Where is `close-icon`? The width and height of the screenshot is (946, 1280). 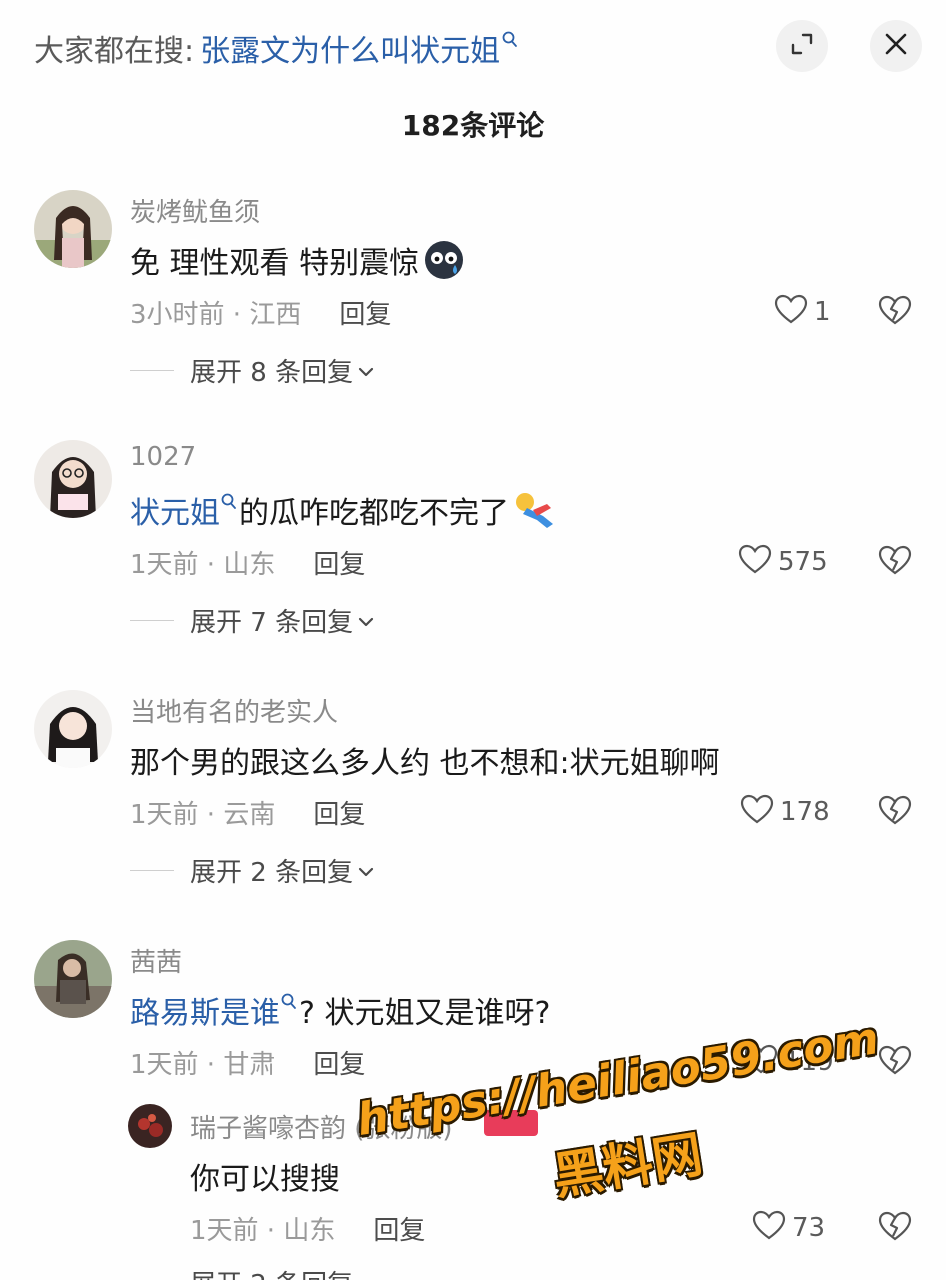
close-icon is located at coordinates (896, 46).